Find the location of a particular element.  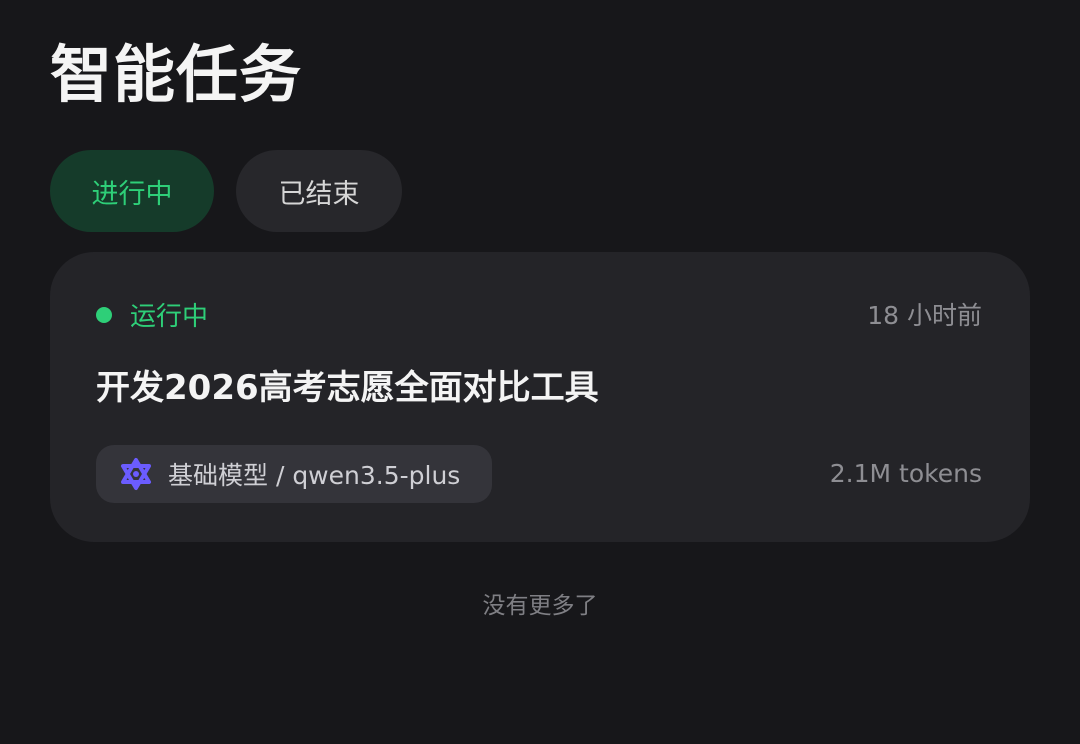

model-badge: 基础模型 / qwen3.5-plus is located at coordinates (294, 474).